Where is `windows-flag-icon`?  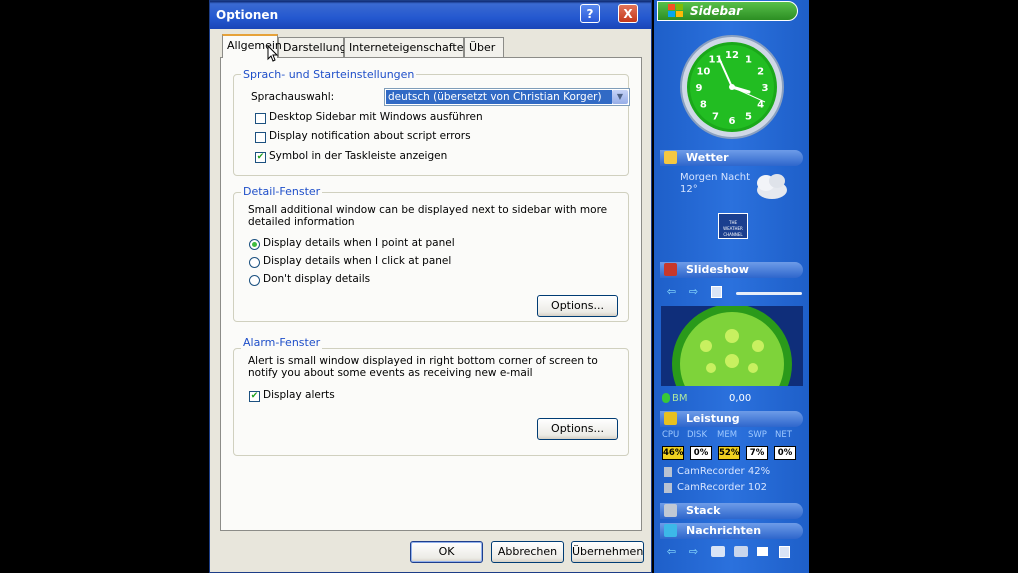 windows-flag-icon is located at coordinates (675, 10).